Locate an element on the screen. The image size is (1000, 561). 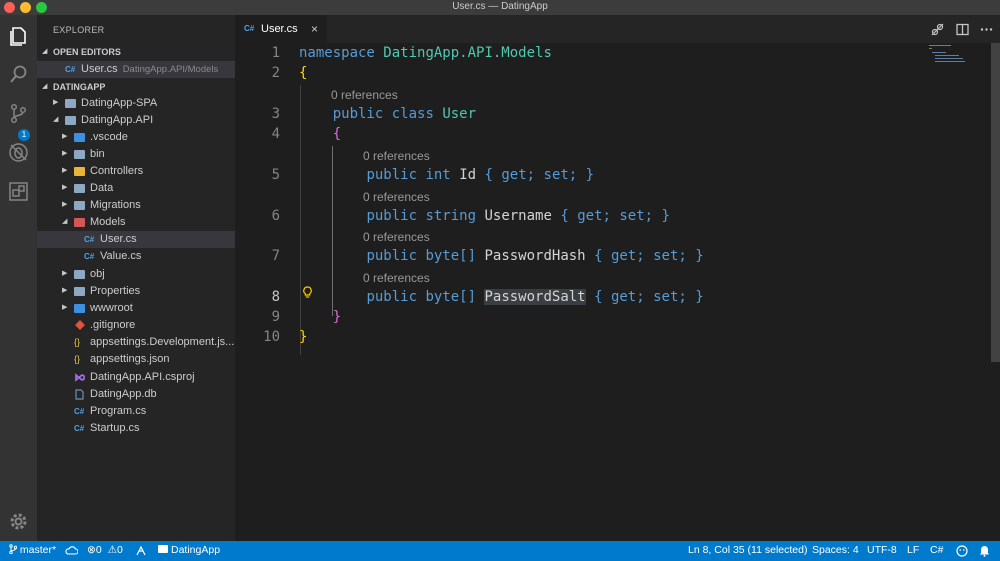
title-bar: User.cs — DatingApp is located at coordinates (500, 7).